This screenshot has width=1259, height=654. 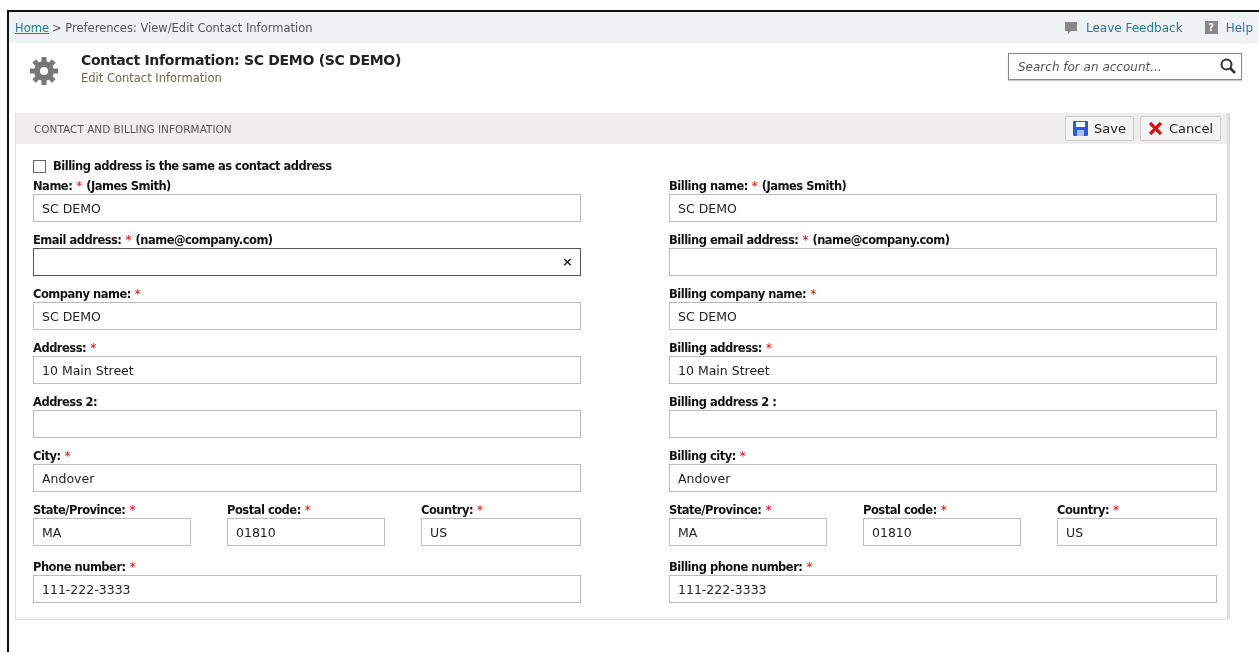 What do you see at coordinates (133, 128) in the screenshot?
I see `section-title: CONTACT AND BILLING INFORMATION` at bounding box center [133, 128].